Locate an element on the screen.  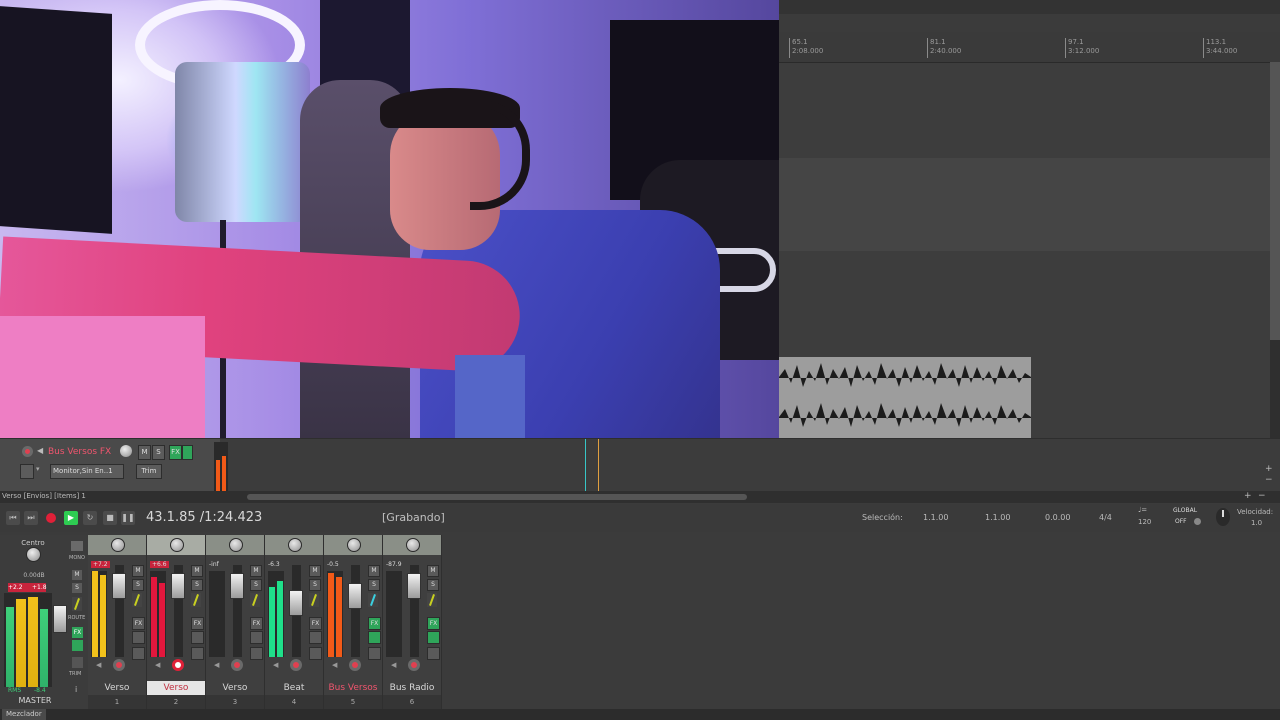
position-display: 43.1.85 /1:24.423 is located at coordinates (204, 517).